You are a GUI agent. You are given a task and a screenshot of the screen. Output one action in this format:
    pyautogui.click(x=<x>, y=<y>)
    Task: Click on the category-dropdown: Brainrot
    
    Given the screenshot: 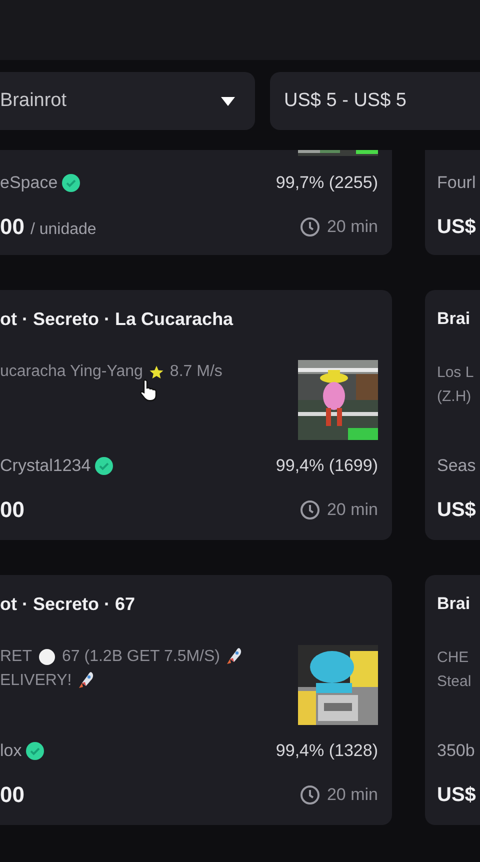 What is the action you would take?
    pyautogui.click(x=127, y=101)
    